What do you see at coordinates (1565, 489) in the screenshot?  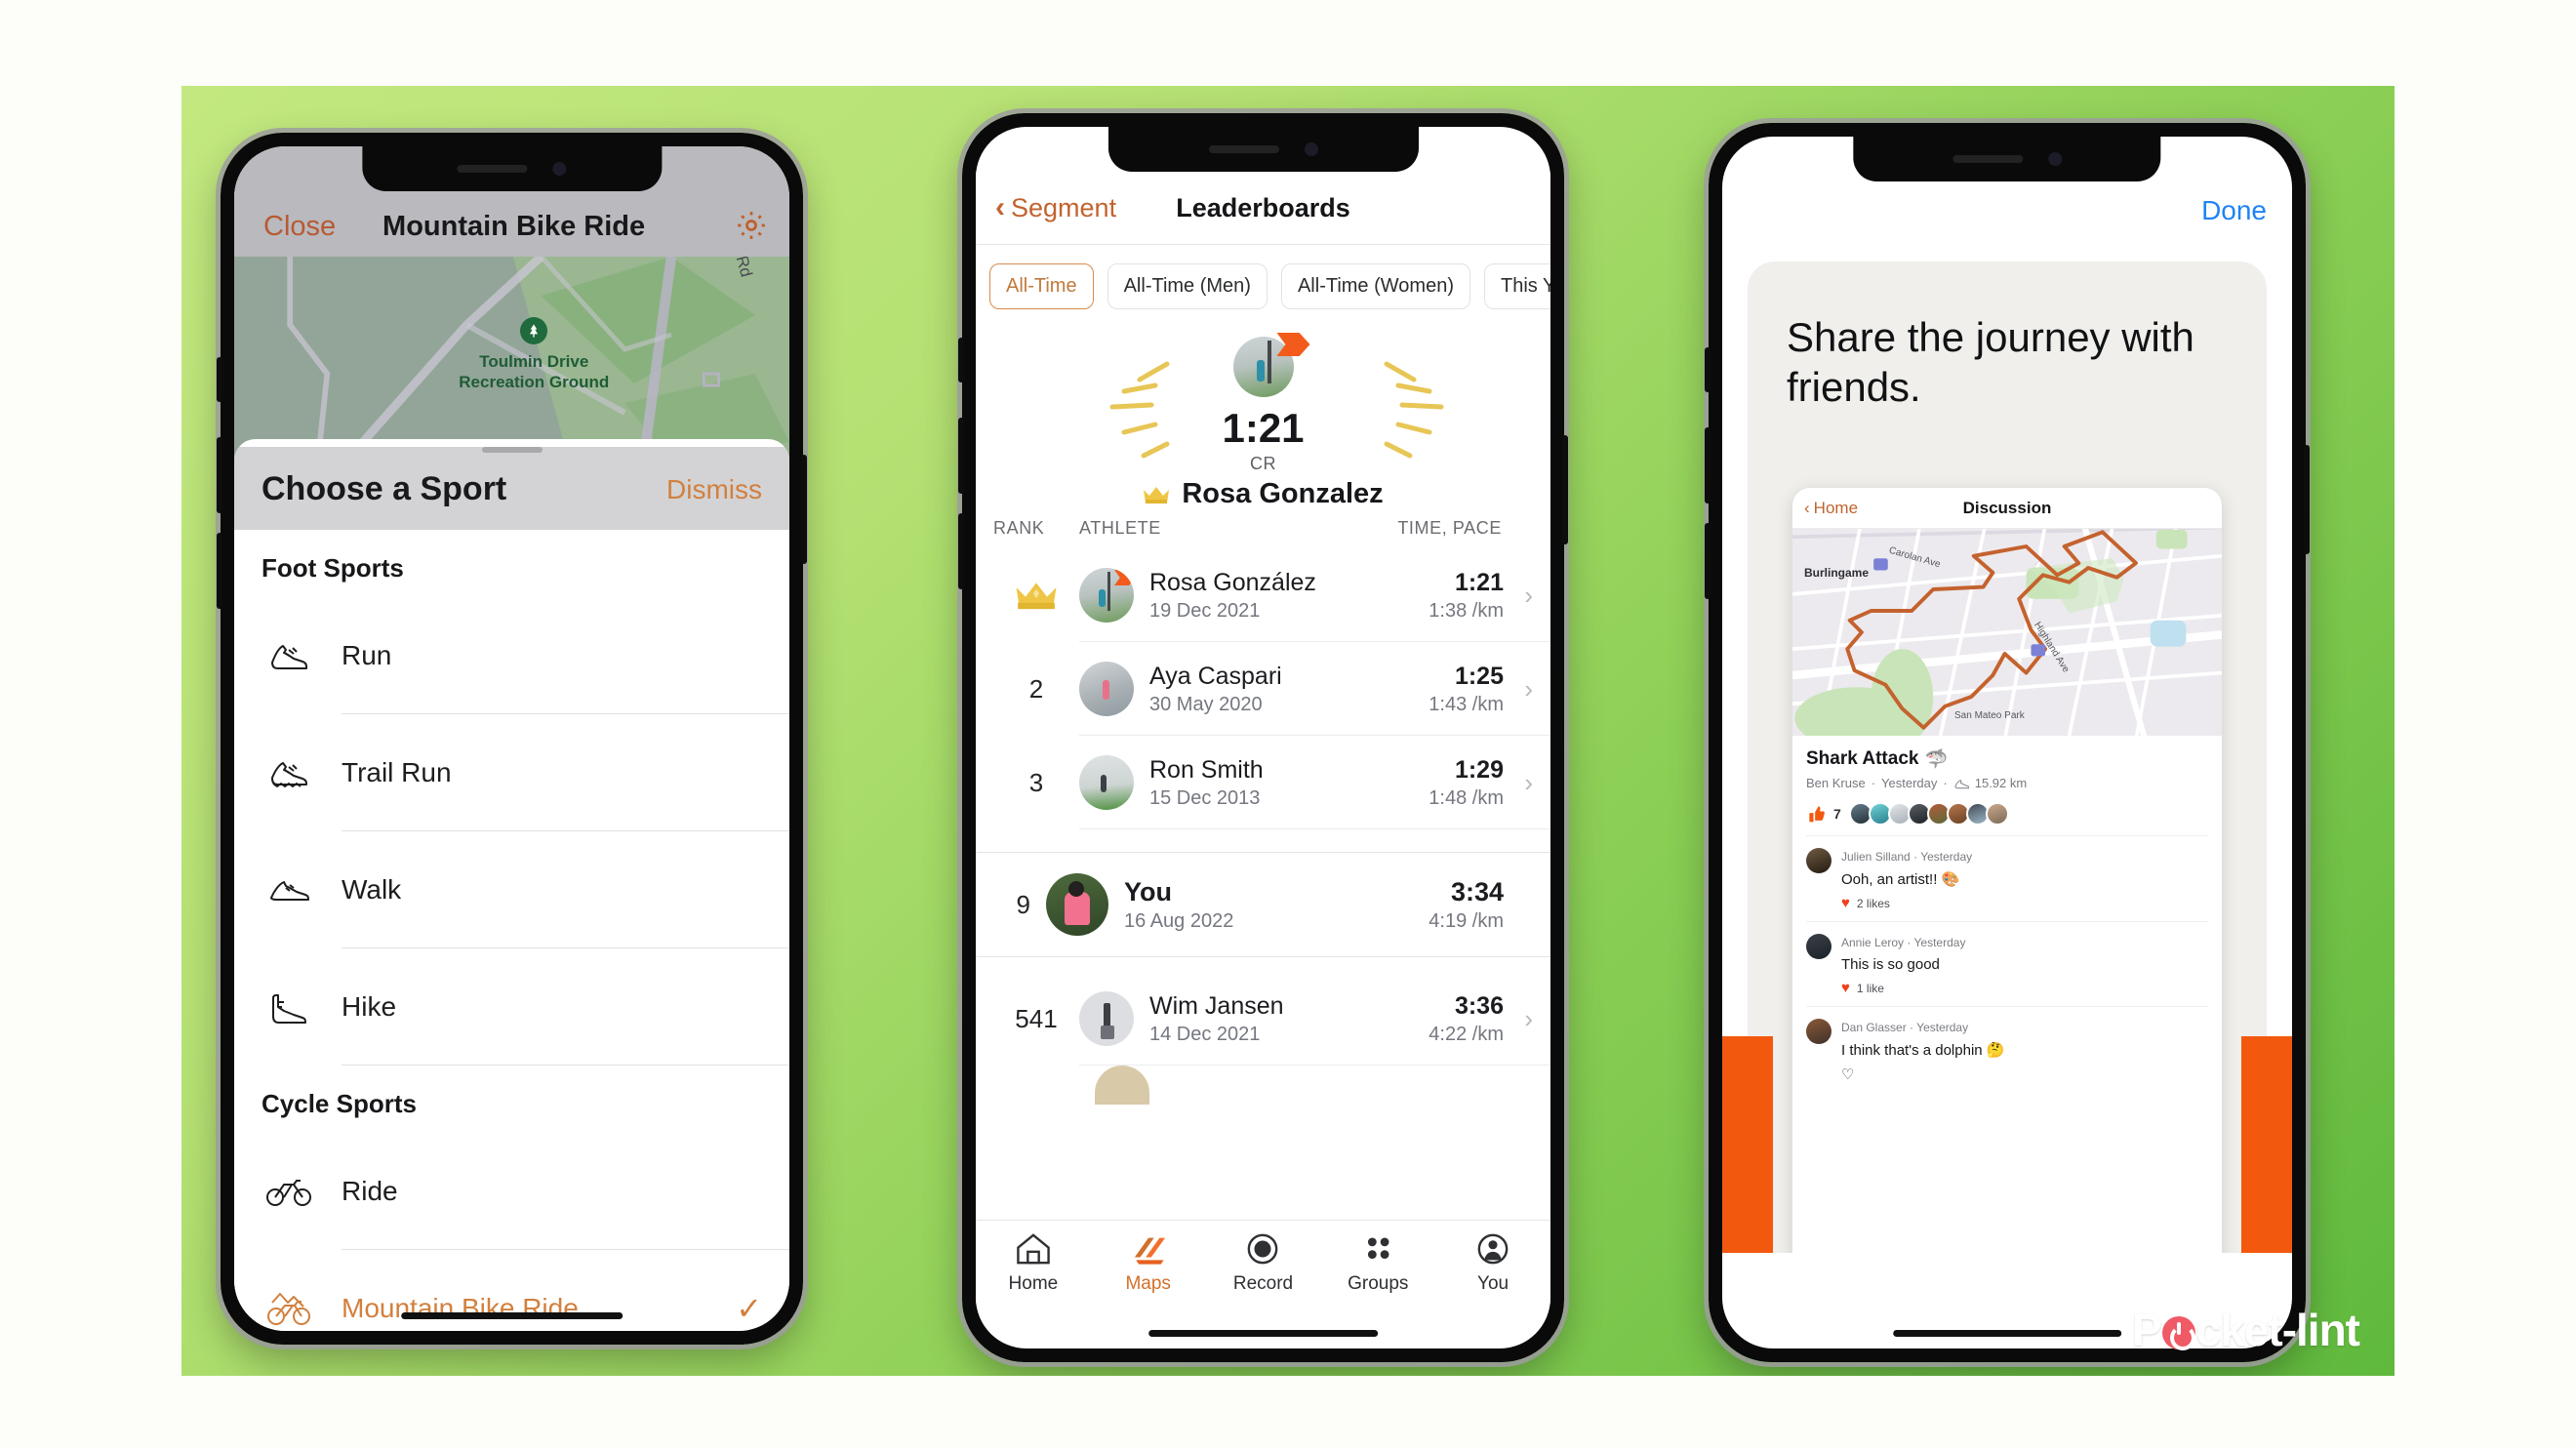 I see `phone-2-power-button` at bounding box center [1565, 489].